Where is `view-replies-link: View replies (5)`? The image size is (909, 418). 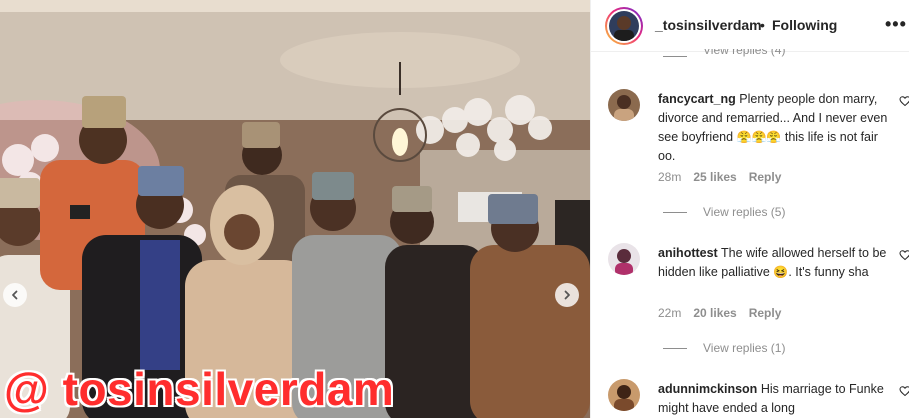 view-replies-link: View replies (5) is located at coordinates (724, 212).